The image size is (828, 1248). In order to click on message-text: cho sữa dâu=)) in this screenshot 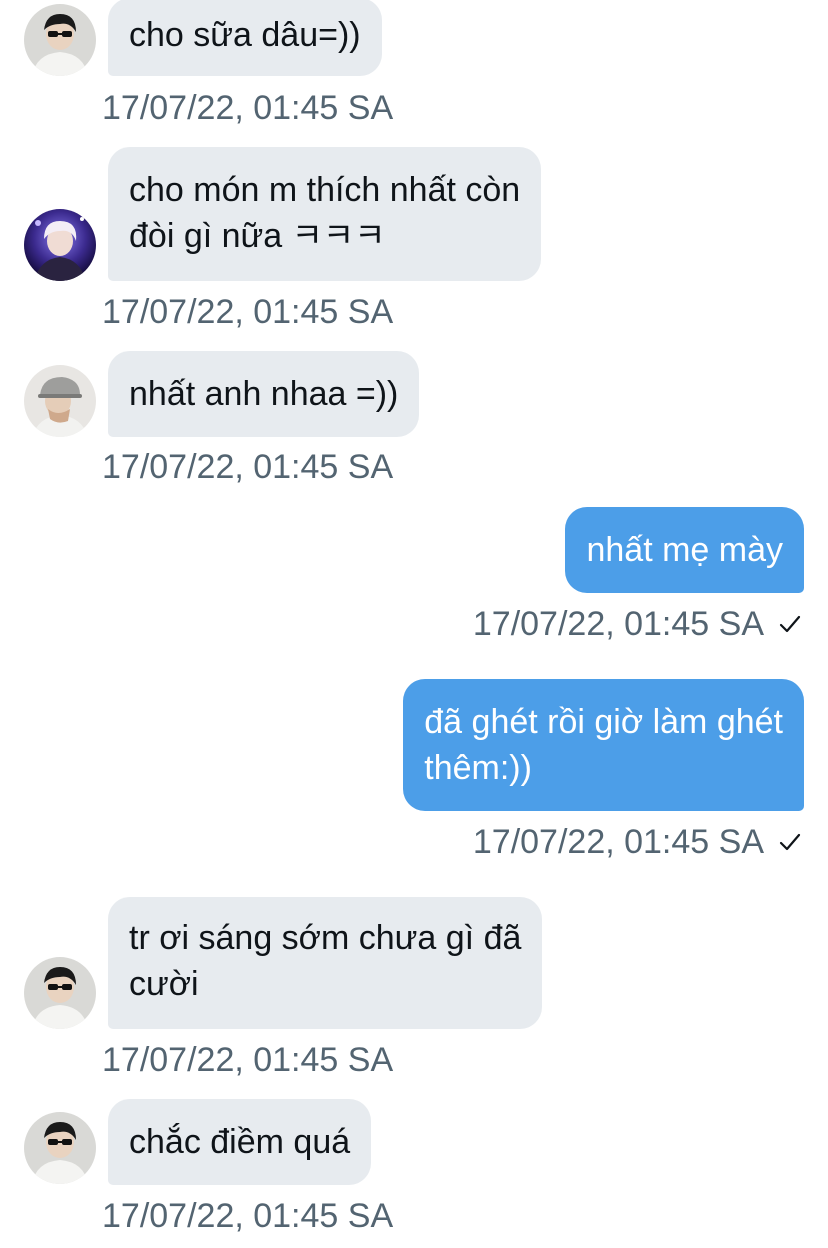, I will do `click(245, 35)`.